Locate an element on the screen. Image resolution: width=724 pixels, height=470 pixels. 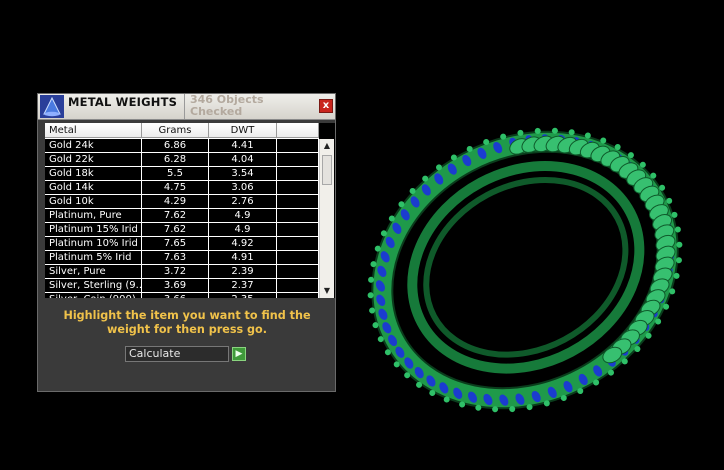
metal-cell: Platinum 10% Irid is located at coordinates (93, 243).